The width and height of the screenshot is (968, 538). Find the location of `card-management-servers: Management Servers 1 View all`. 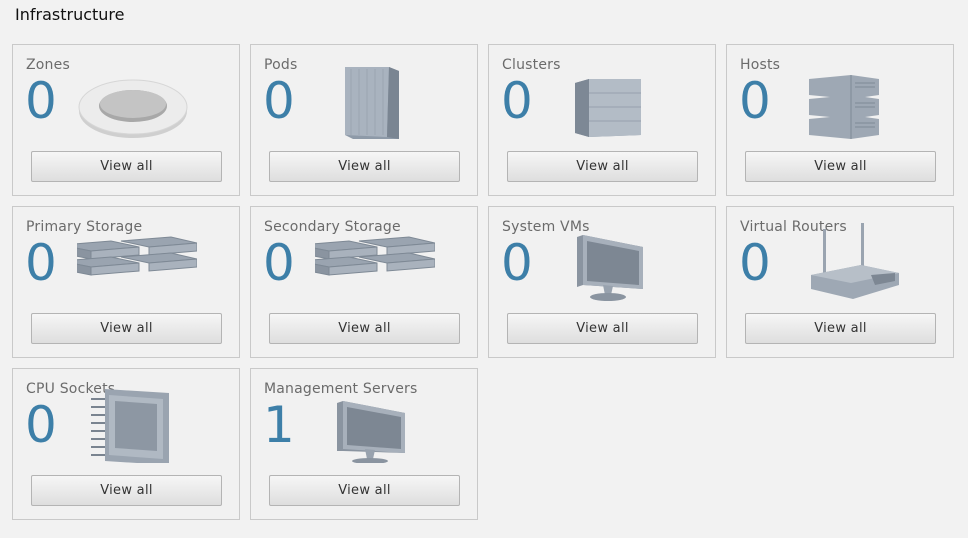

card-management-servers: Management Servers 1 View all is located at coordinates (364, 444).